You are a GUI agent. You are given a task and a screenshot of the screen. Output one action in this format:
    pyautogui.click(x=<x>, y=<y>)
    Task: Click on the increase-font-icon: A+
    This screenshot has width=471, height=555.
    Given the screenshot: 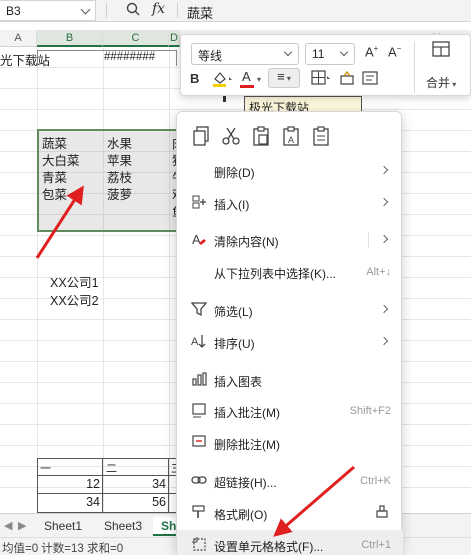 What is the action you would take?
    pyautogui.click(x=371, y=51)
    